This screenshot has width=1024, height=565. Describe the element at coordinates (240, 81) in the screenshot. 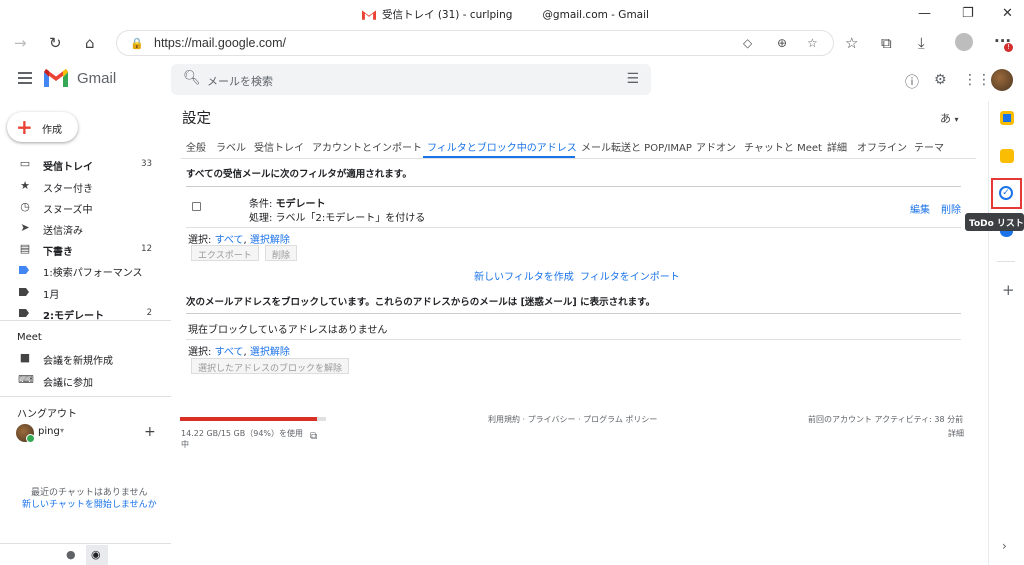

I see `search-input: メールを検索` at that location.